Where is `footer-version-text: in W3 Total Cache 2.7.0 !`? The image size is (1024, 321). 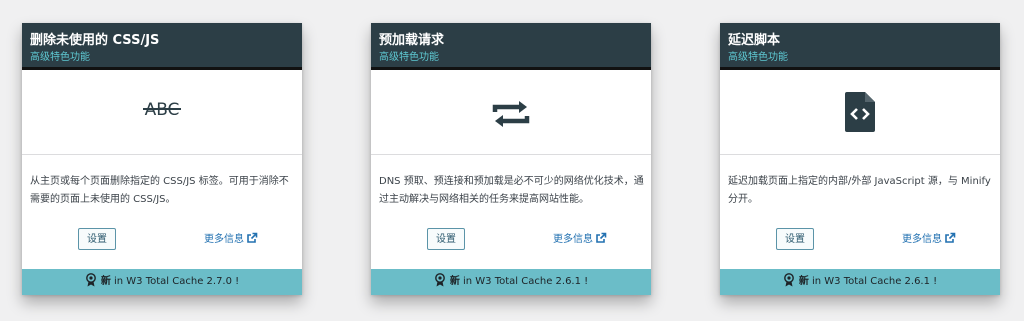 footer-version-text: in W3 Total Cache 2.7.0 ! is located at coordinates (175, 281).